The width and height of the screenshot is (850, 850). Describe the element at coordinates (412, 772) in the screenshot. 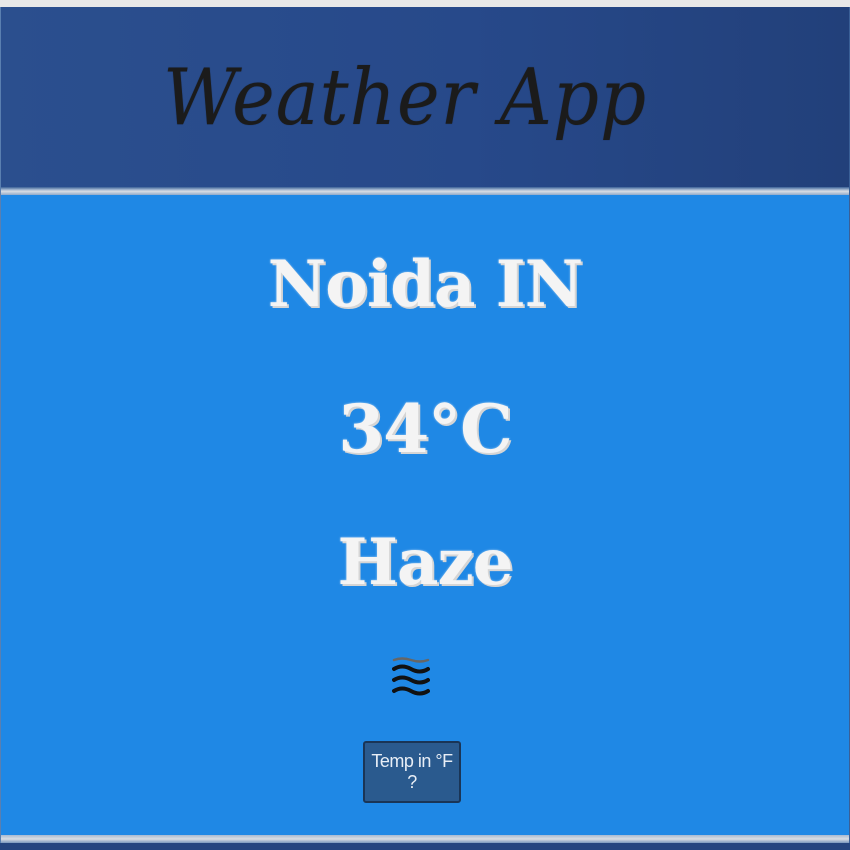

I see `temperature-unit-toggle-button: Temp in °F ?` at that location.